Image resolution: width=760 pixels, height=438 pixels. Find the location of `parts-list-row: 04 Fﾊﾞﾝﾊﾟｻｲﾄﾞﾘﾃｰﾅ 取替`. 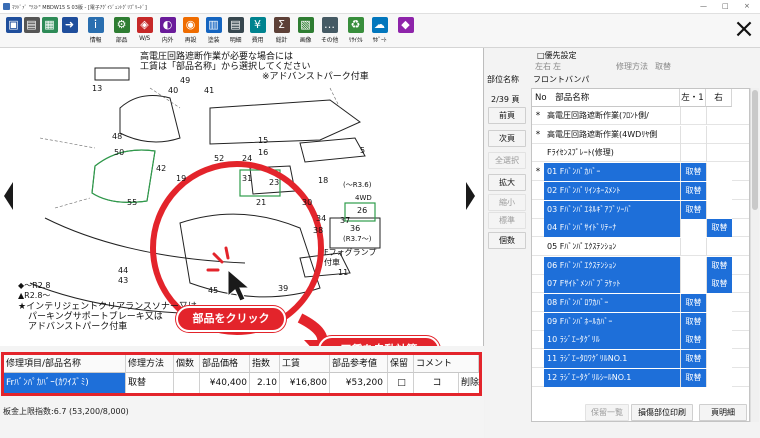

parts-list-row: 04 Fﾊﾞﾝﾊﾟｻｲﾄﾞﾘﾃｰﾅ 取替 is located at coordinates (640, 228).